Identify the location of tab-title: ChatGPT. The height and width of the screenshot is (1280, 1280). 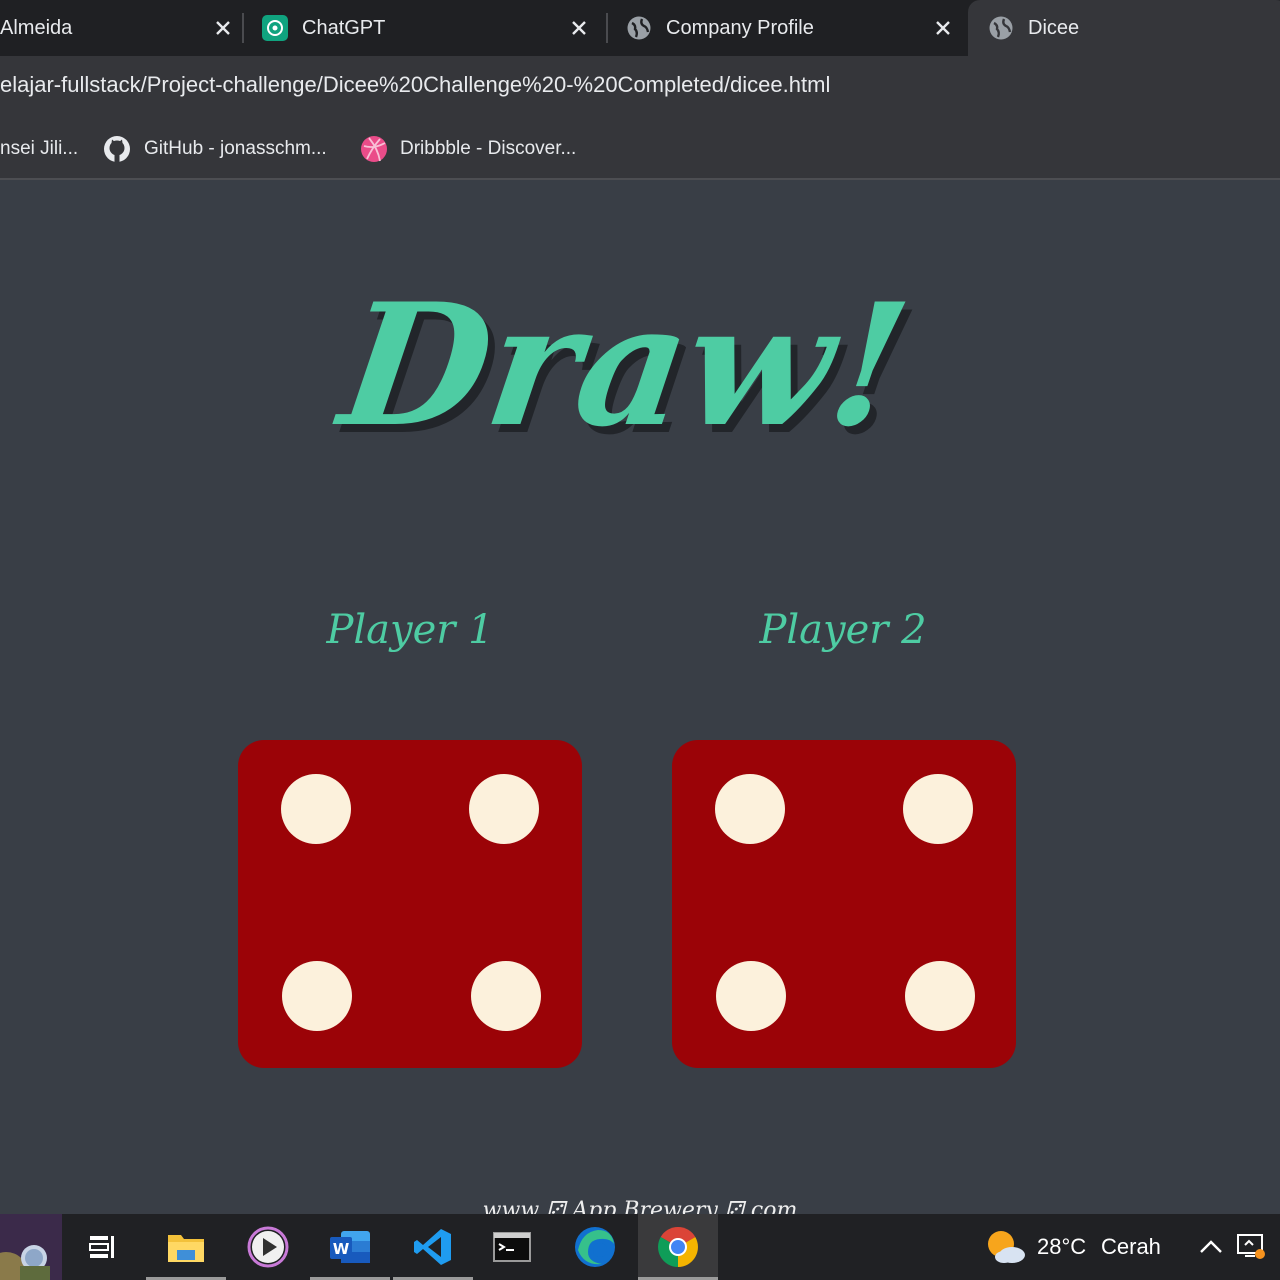
(344, 27).